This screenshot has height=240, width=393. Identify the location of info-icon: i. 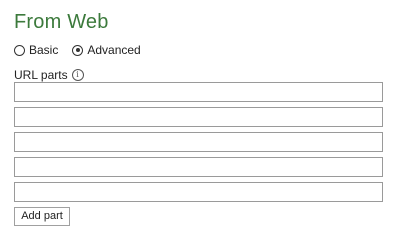
(77, 75).